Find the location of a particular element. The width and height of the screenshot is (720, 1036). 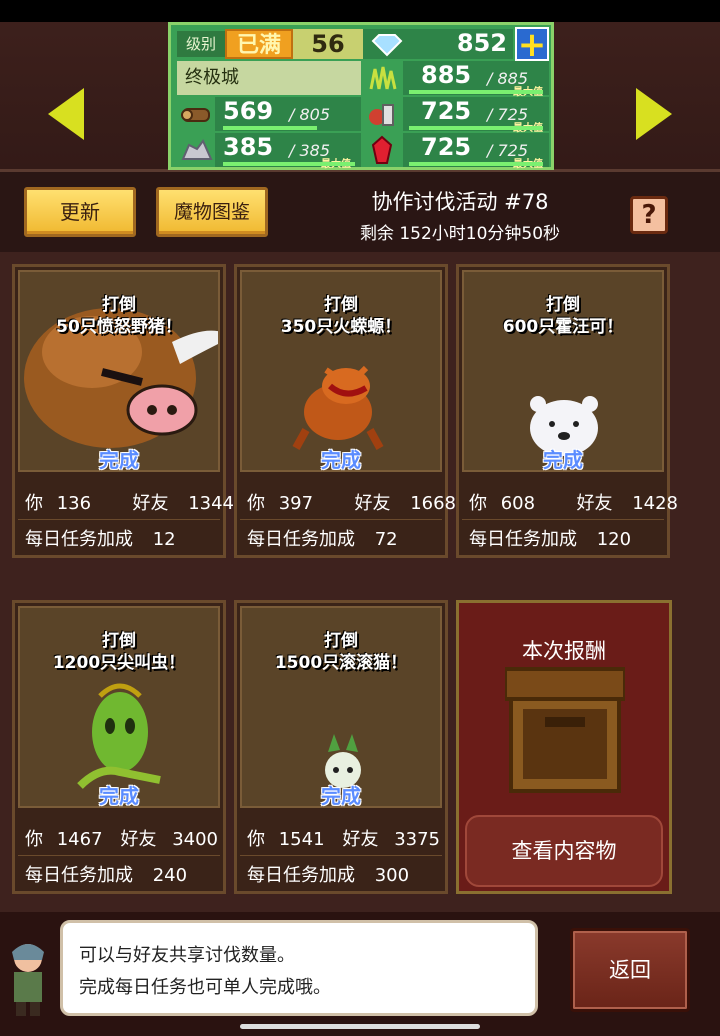

food-icon is located at coordinates (382, 114).